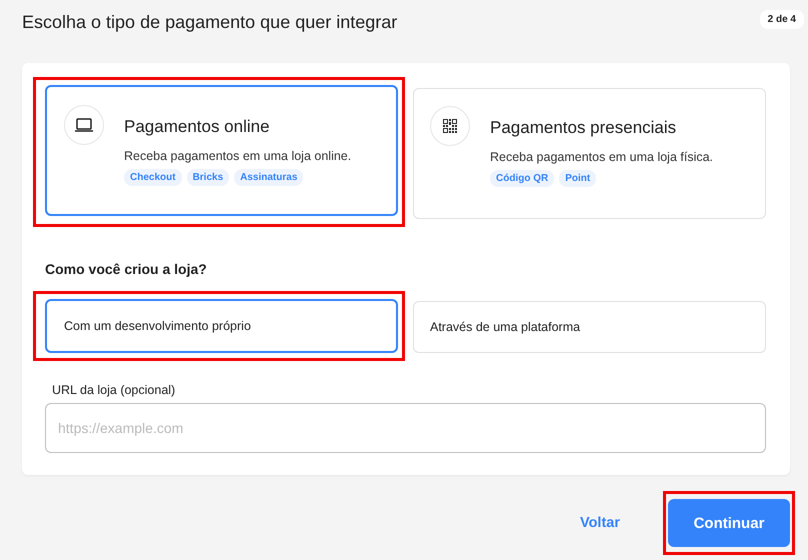 The height and width of the screenshot is (560, 808). Describe the element at coordinates (729, 523) in the screenshot. I see `continue-button: Continuar` at that location.